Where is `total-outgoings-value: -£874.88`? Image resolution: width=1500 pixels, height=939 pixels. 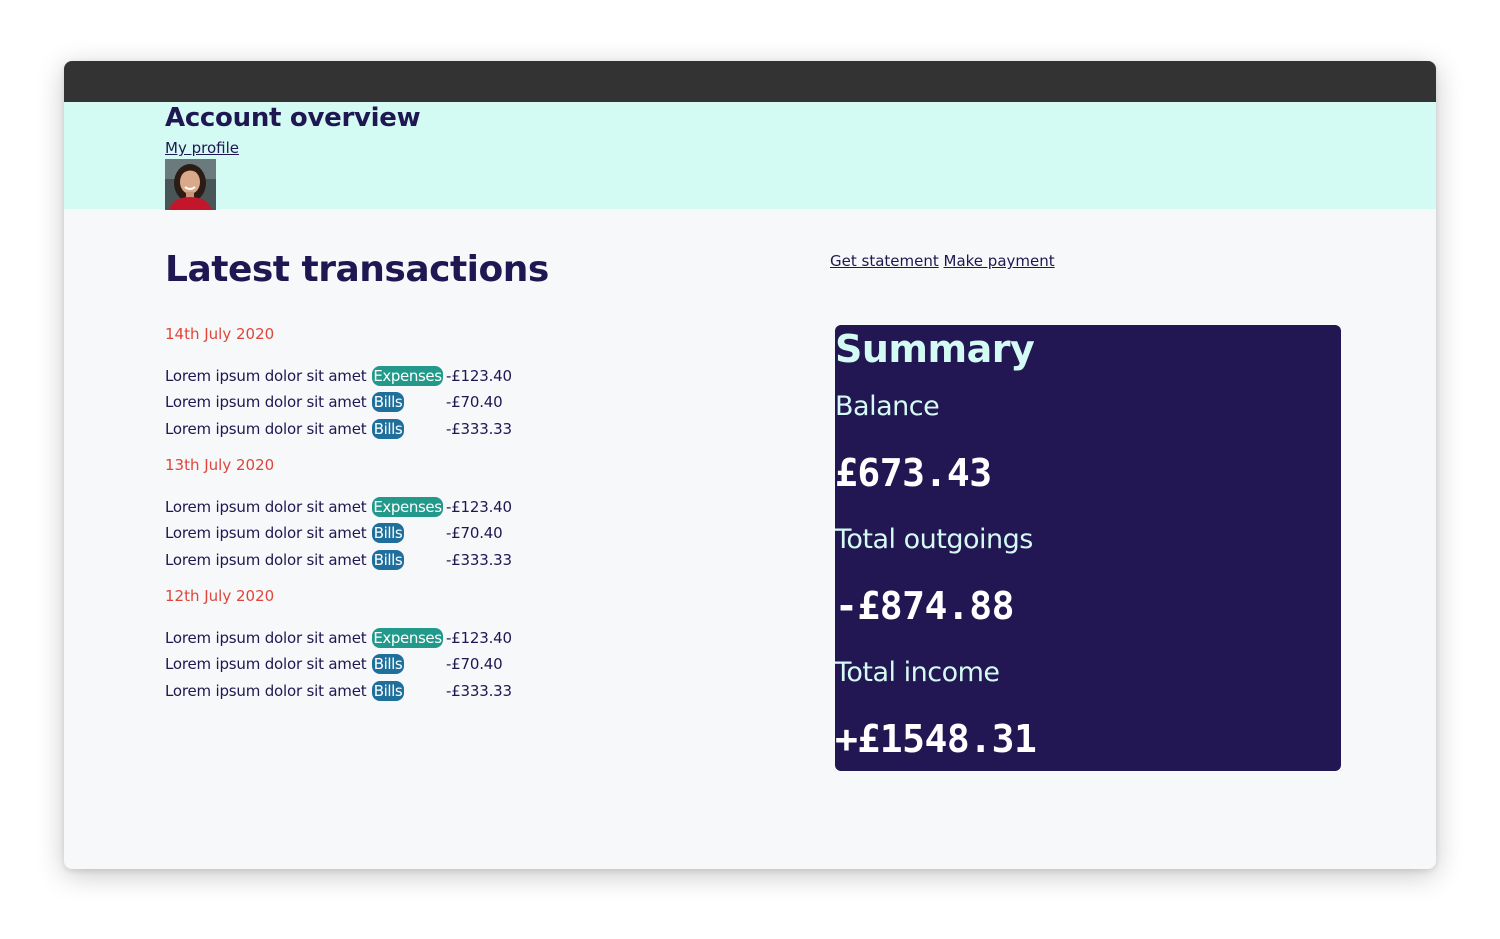 total-outgoings-value: -£874.88 is located at coordinates (925, 606).